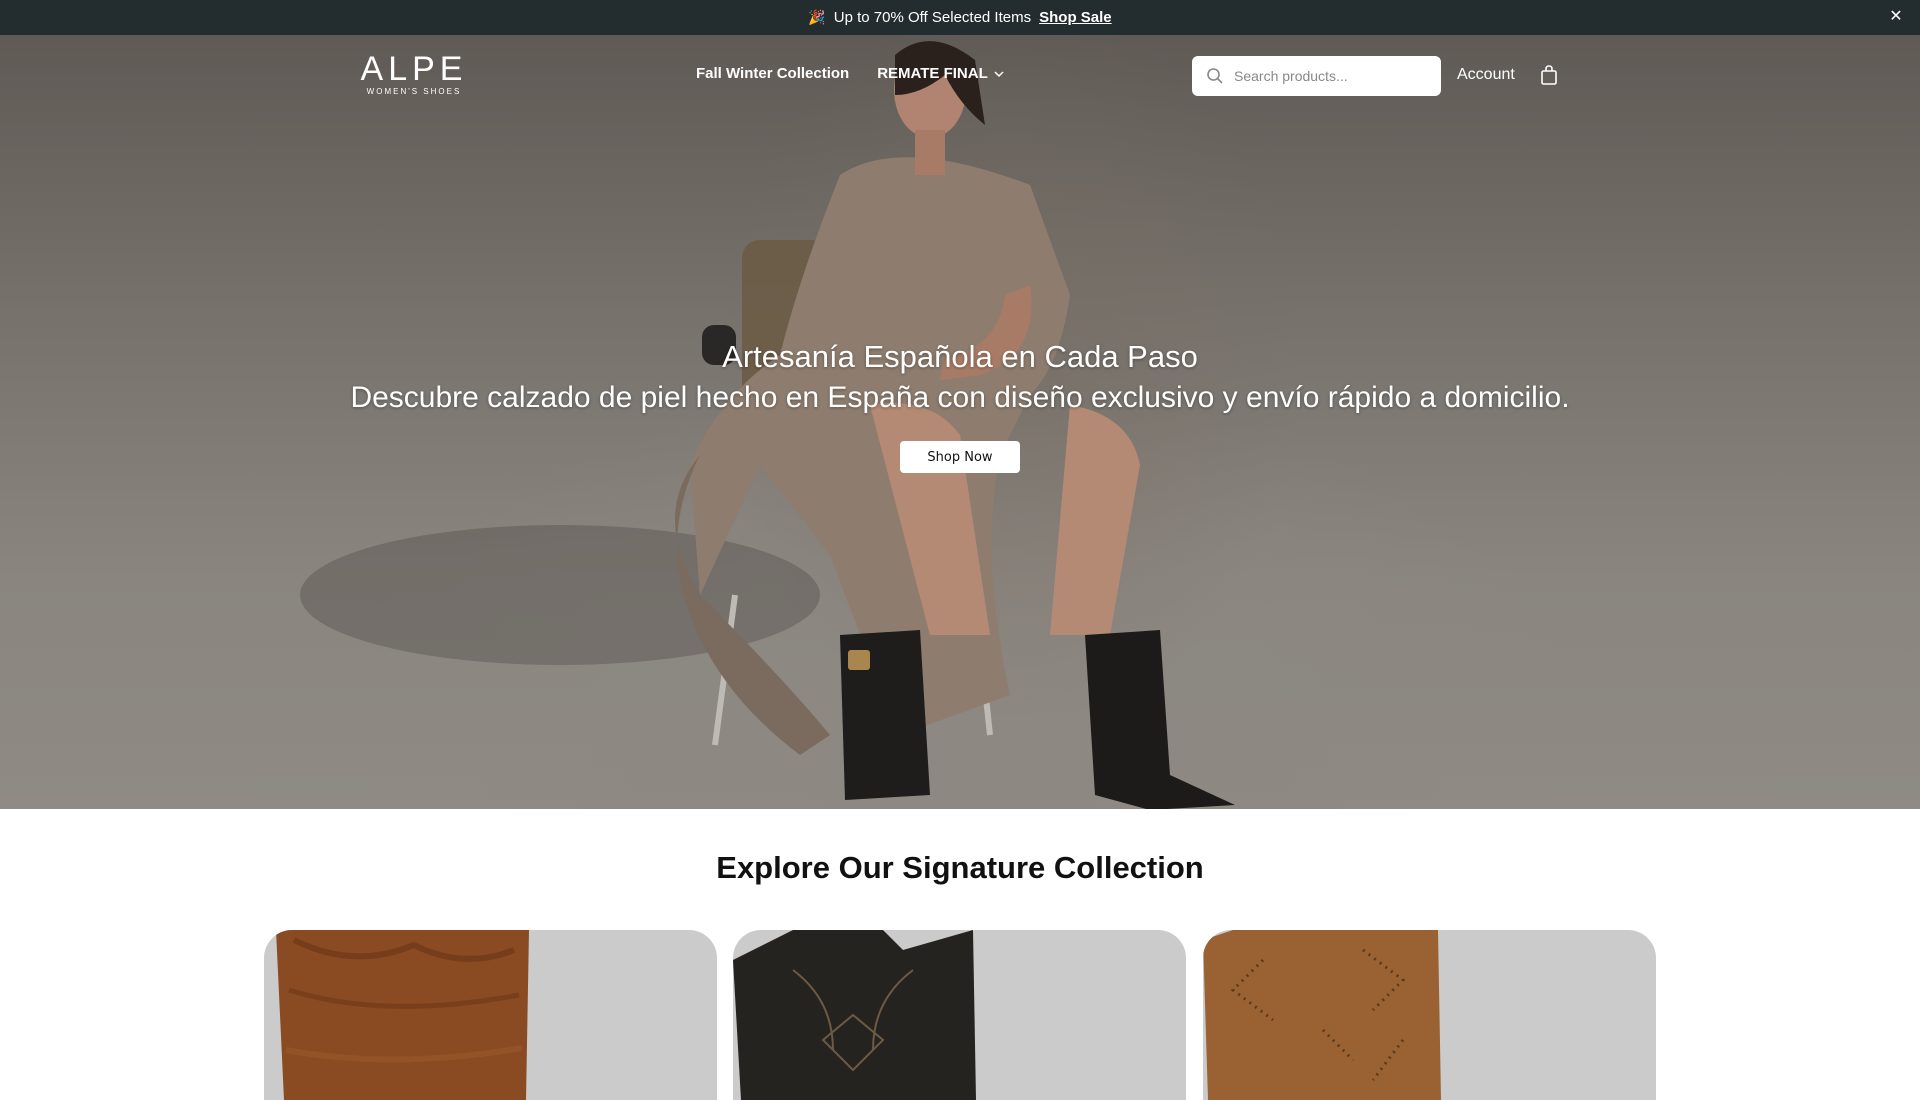 The width and height of the screenshot is (1920, 1100). What do you see at coordinates (1486, 75) in the screenshot?
I see `account-link: Account` at bounding box center [1486, 75].